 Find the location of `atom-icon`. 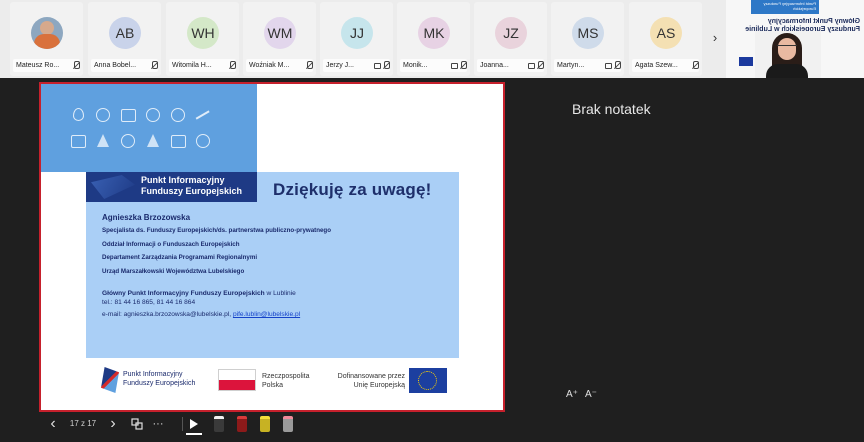

atom-icon is located at coordinates (128, 141).